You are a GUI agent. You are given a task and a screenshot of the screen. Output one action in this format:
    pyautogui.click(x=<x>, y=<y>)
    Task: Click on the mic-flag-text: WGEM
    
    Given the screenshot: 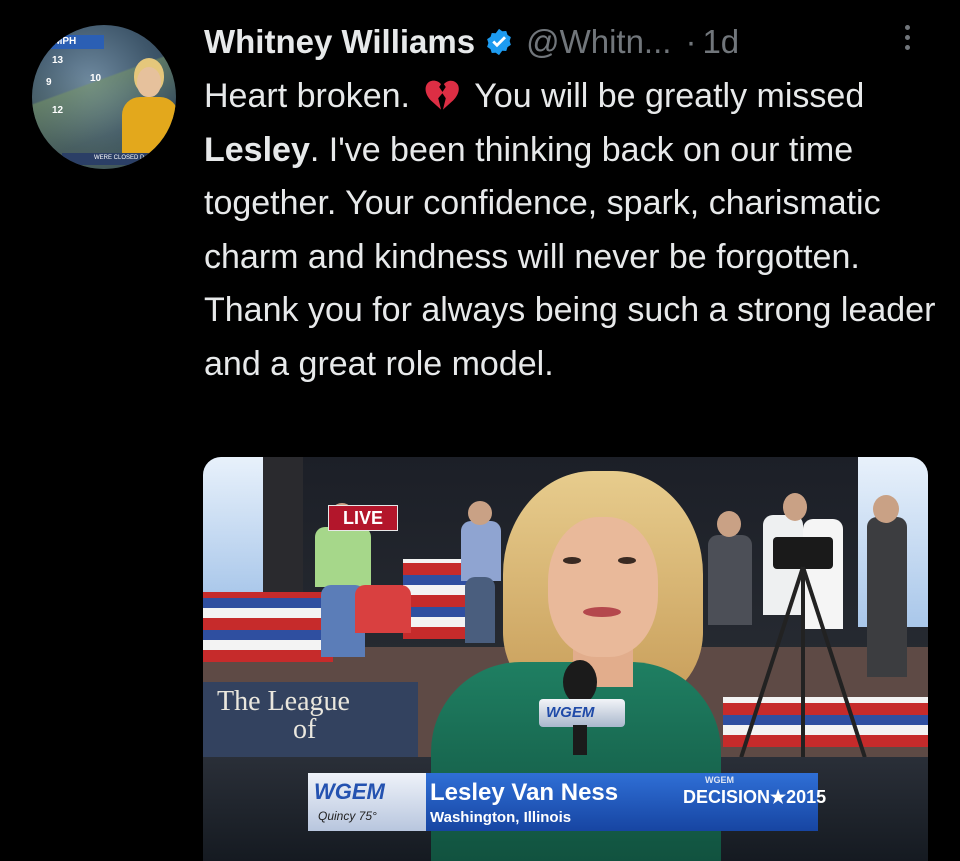 What is the action you would take?
    pyautogui.click(x=570, y=712)
    